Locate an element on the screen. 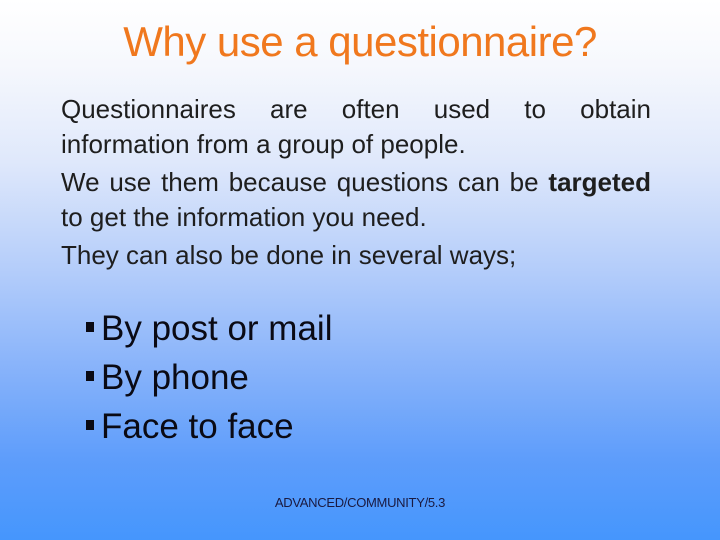  slide-title: Why use a questionnaire? is located at coordinates (360, 41).